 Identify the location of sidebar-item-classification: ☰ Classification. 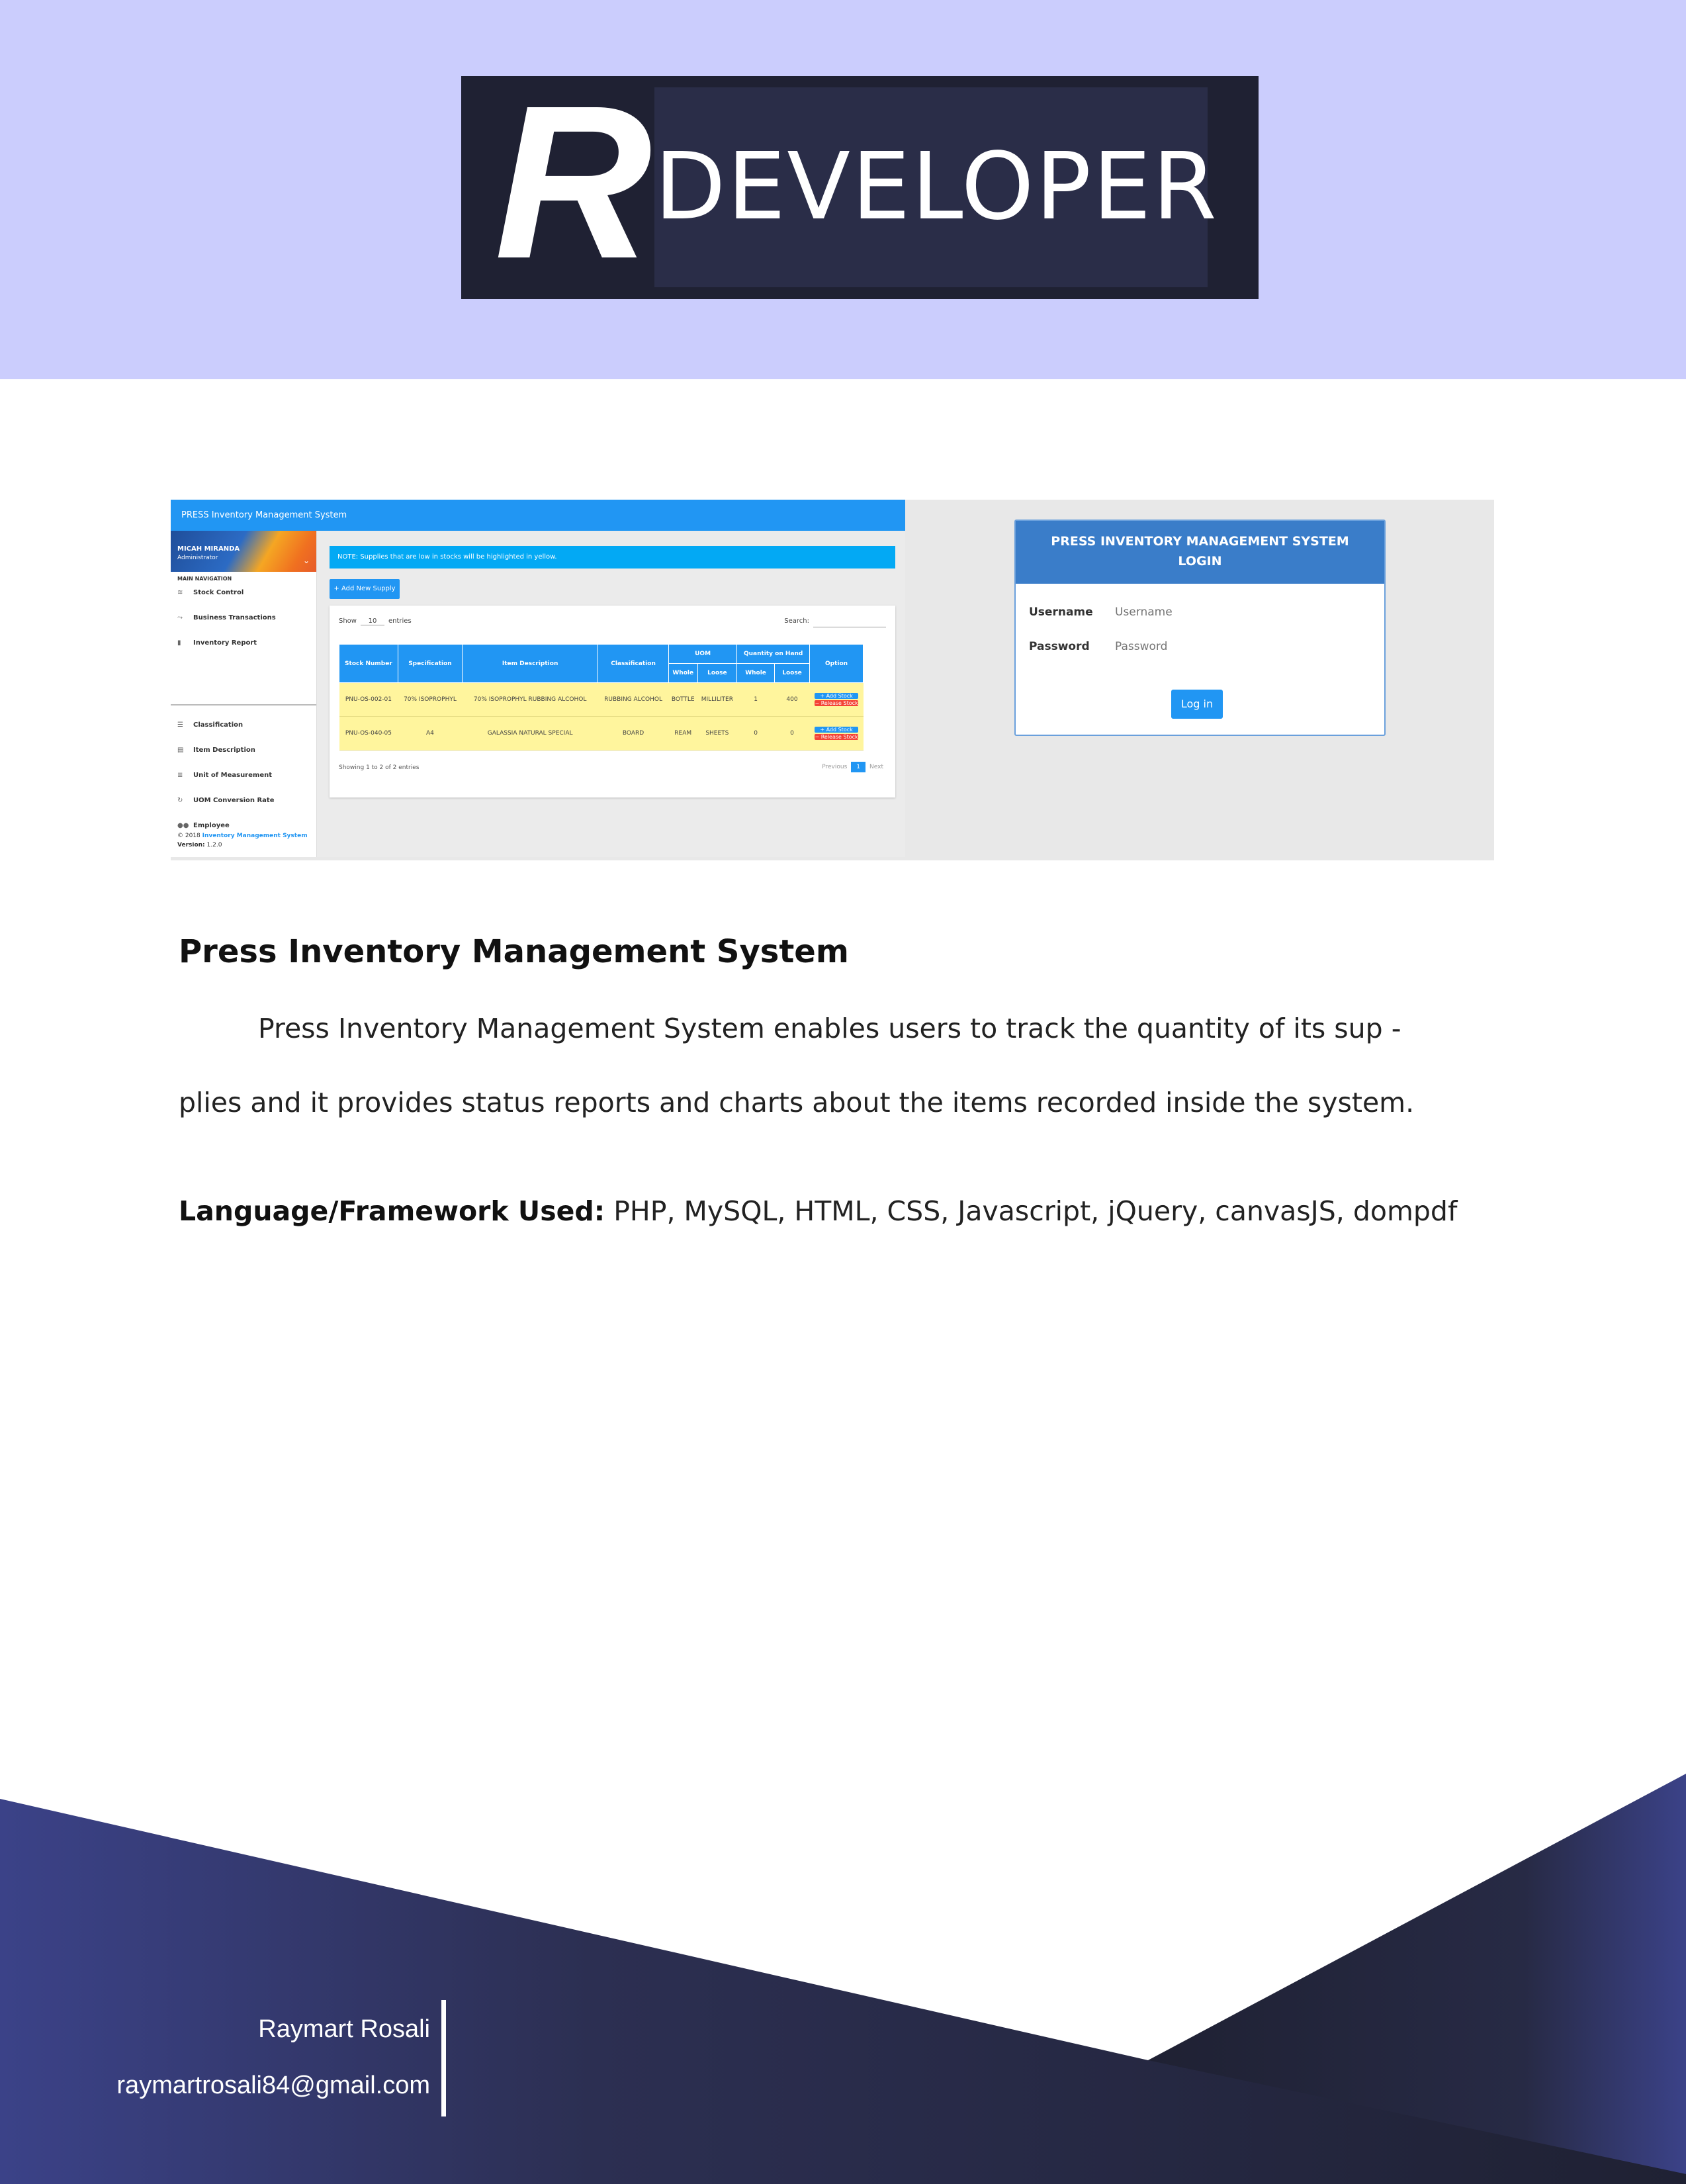
(210, 725).